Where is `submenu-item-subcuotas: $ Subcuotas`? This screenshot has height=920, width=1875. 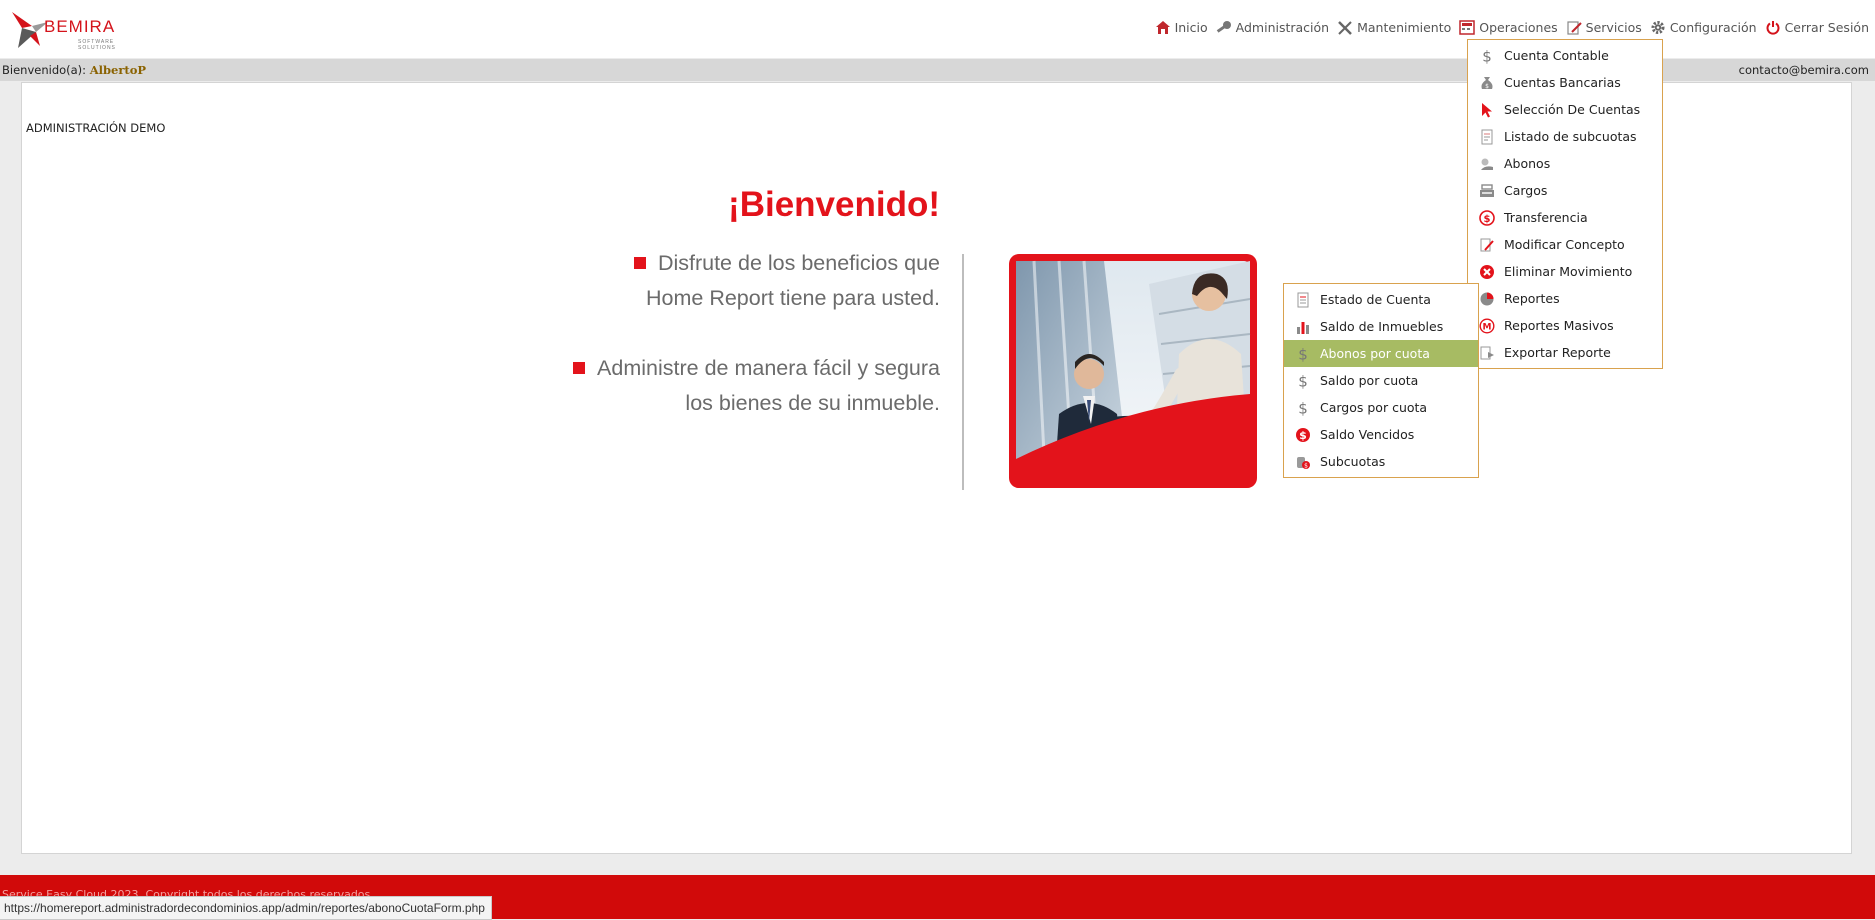
submenu-item-subcuotas: $ Subcuotas is located at coordinates (1381, 461).